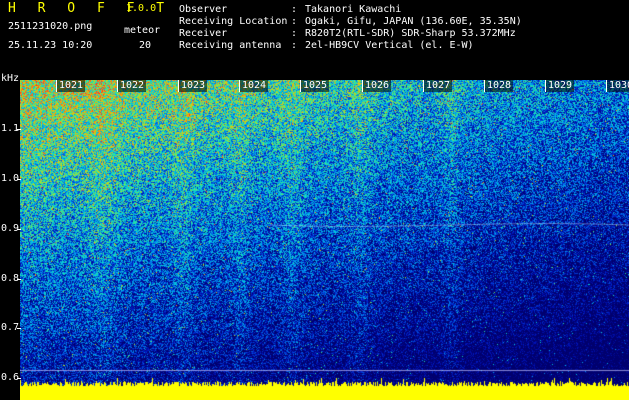 This screenshot has width=629, height=400. What do you see at coordinates (353, 9) in the screenshot?
I see `observer-value: Takanori Kawachi` at bounding box center [353, 9].